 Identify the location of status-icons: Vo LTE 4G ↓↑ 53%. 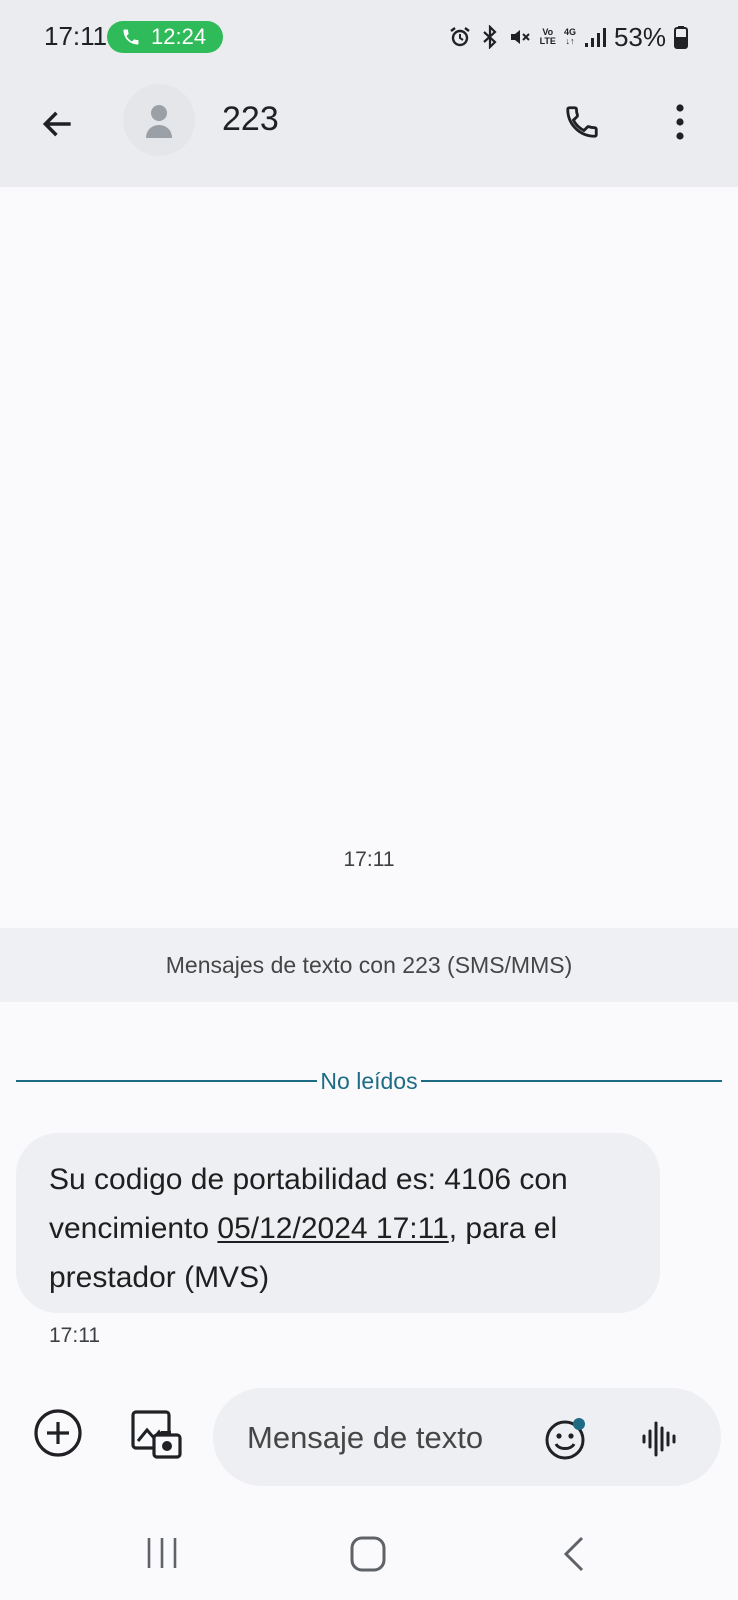
(568, 37).